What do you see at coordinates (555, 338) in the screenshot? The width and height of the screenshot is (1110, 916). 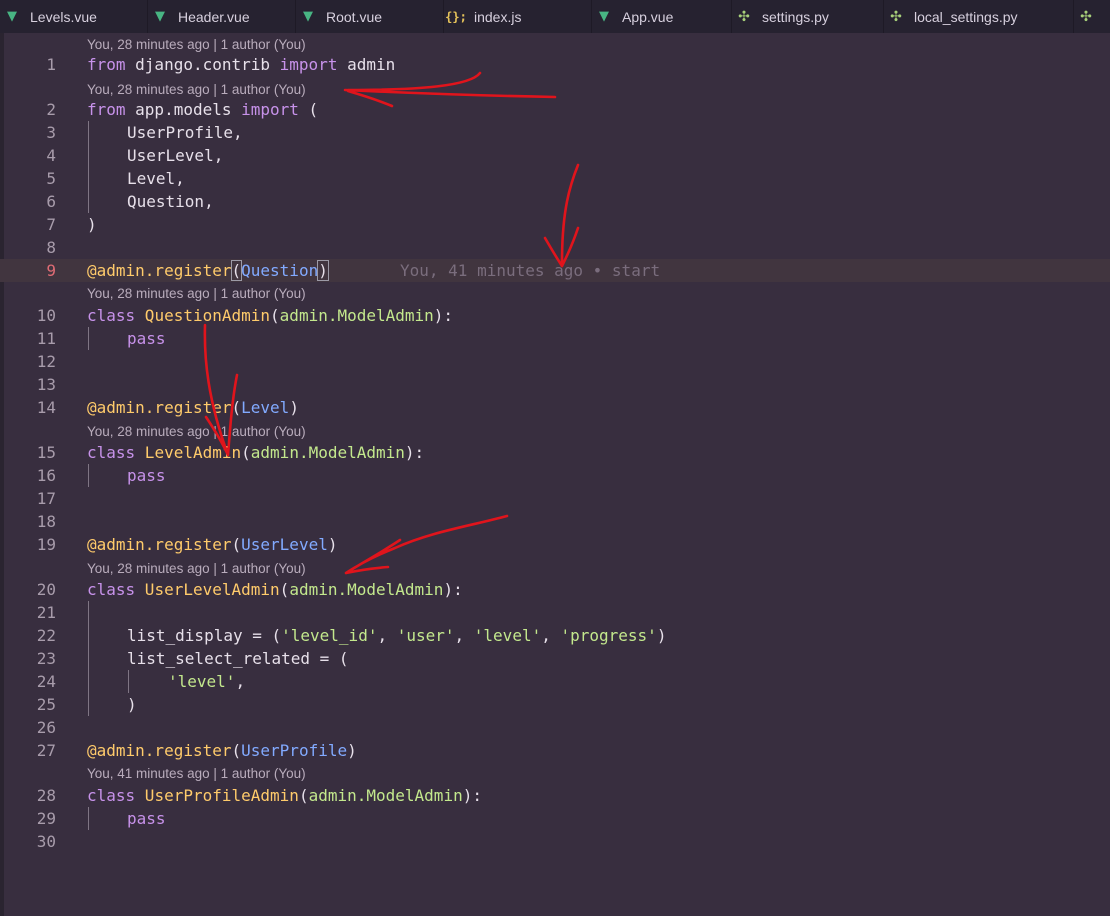 I see `code-line: 11 pass` at bounding box center [555, 338].